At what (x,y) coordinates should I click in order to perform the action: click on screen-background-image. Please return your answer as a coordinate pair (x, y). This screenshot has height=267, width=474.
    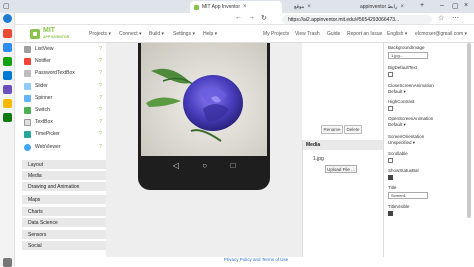
    Looking at the image, I should click on (204, 99).